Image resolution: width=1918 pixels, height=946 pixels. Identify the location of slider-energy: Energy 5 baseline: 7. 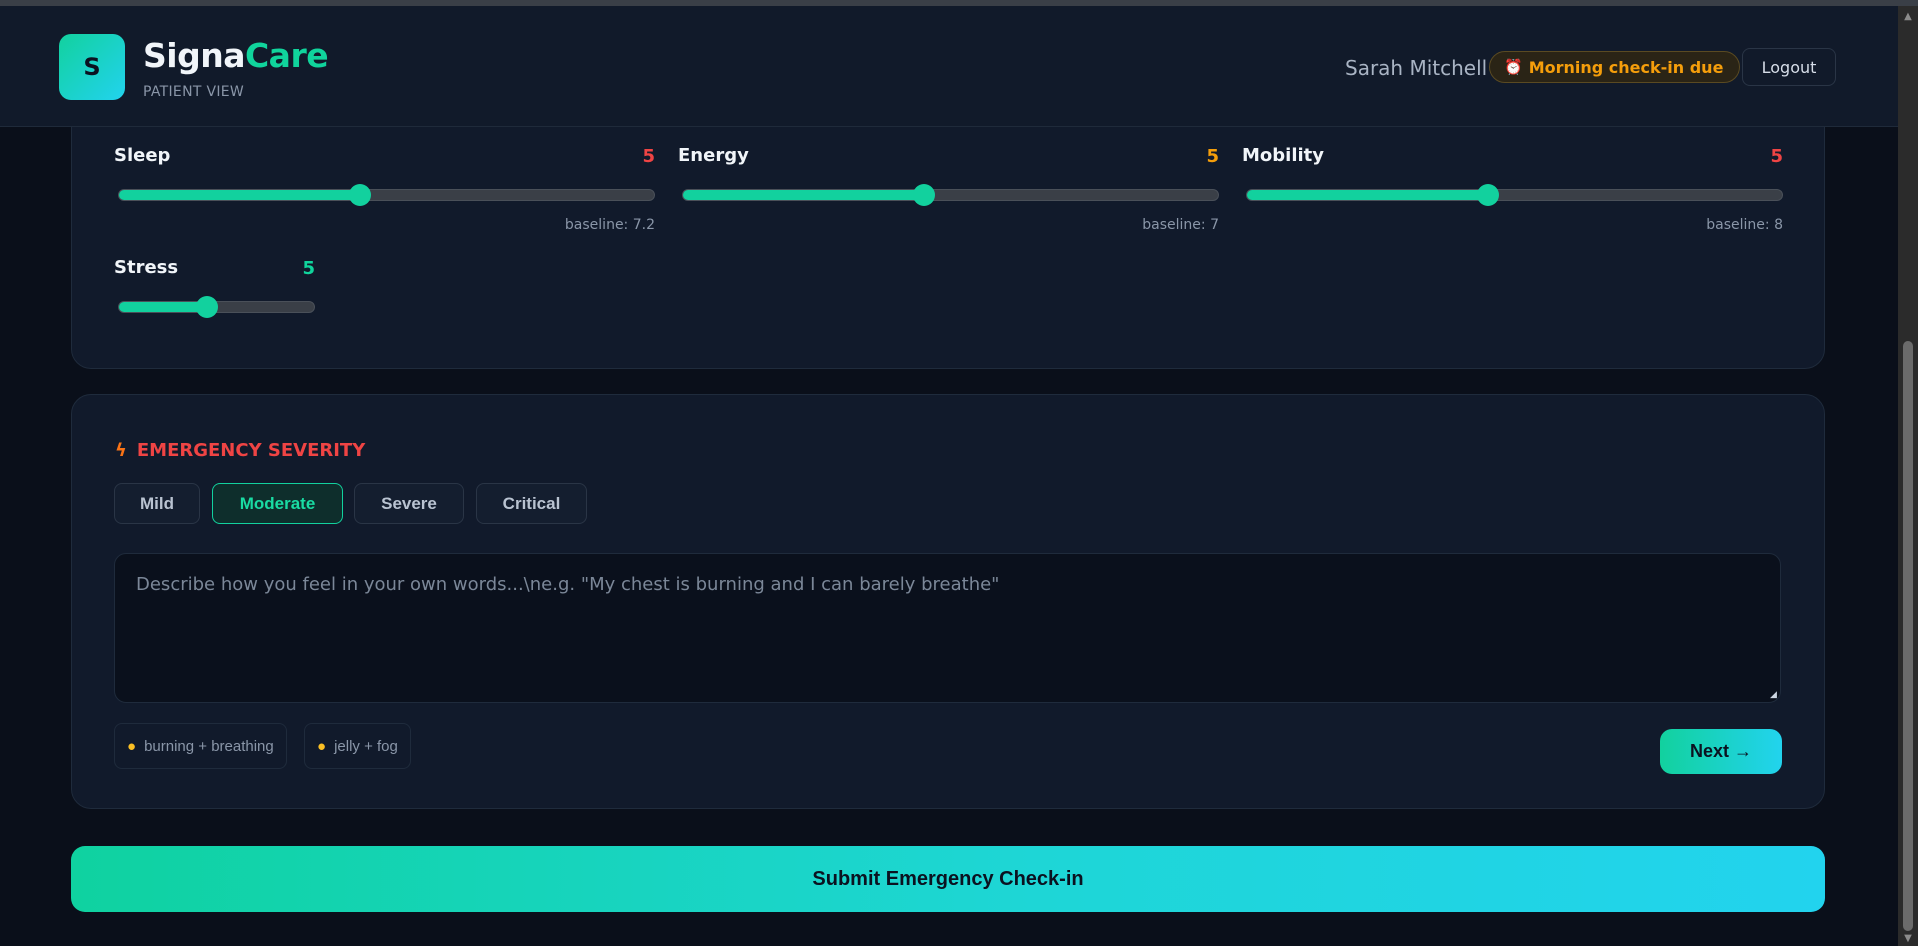
(948, 190).